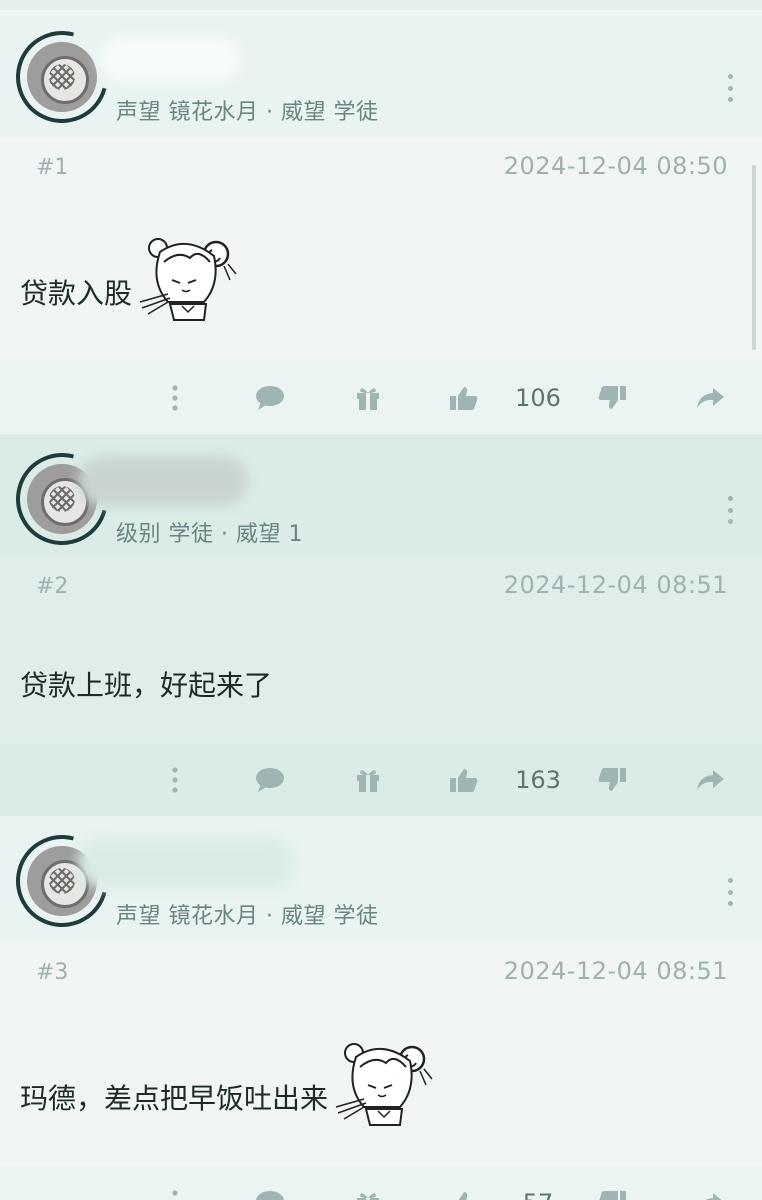  I want to click on post-actions: 106, so click(381, 398).